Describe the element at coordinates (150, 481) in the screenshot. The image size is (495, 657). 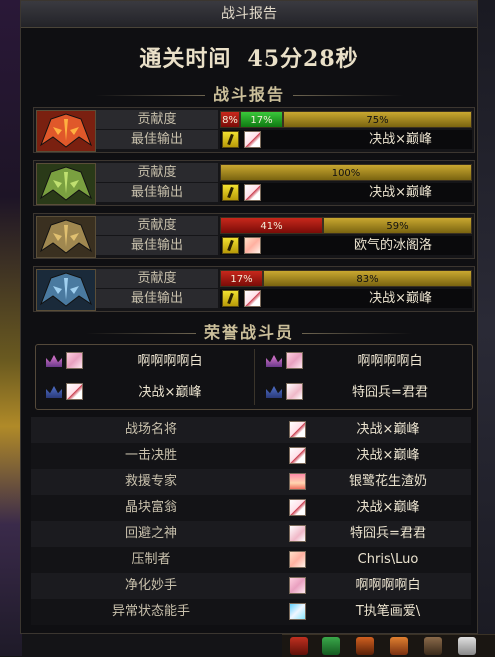
I see `award-title: 救援专家` at that location.